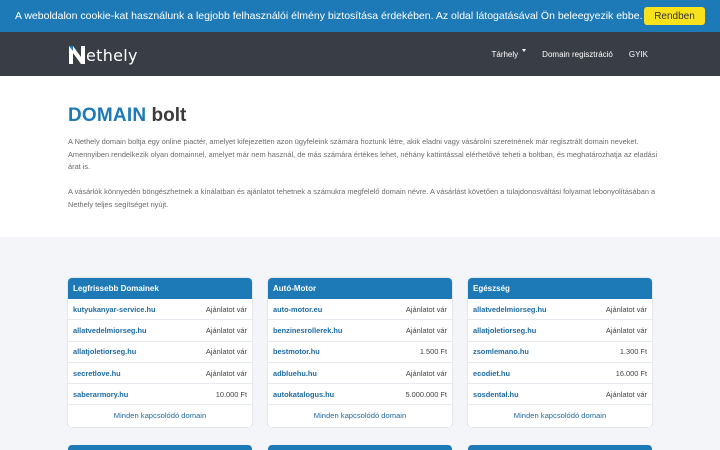  Describe the element at coordinates (560, 395) in the screenshot. I see `domain-row: sosdental.hu Ajánlatot vár` at that location.